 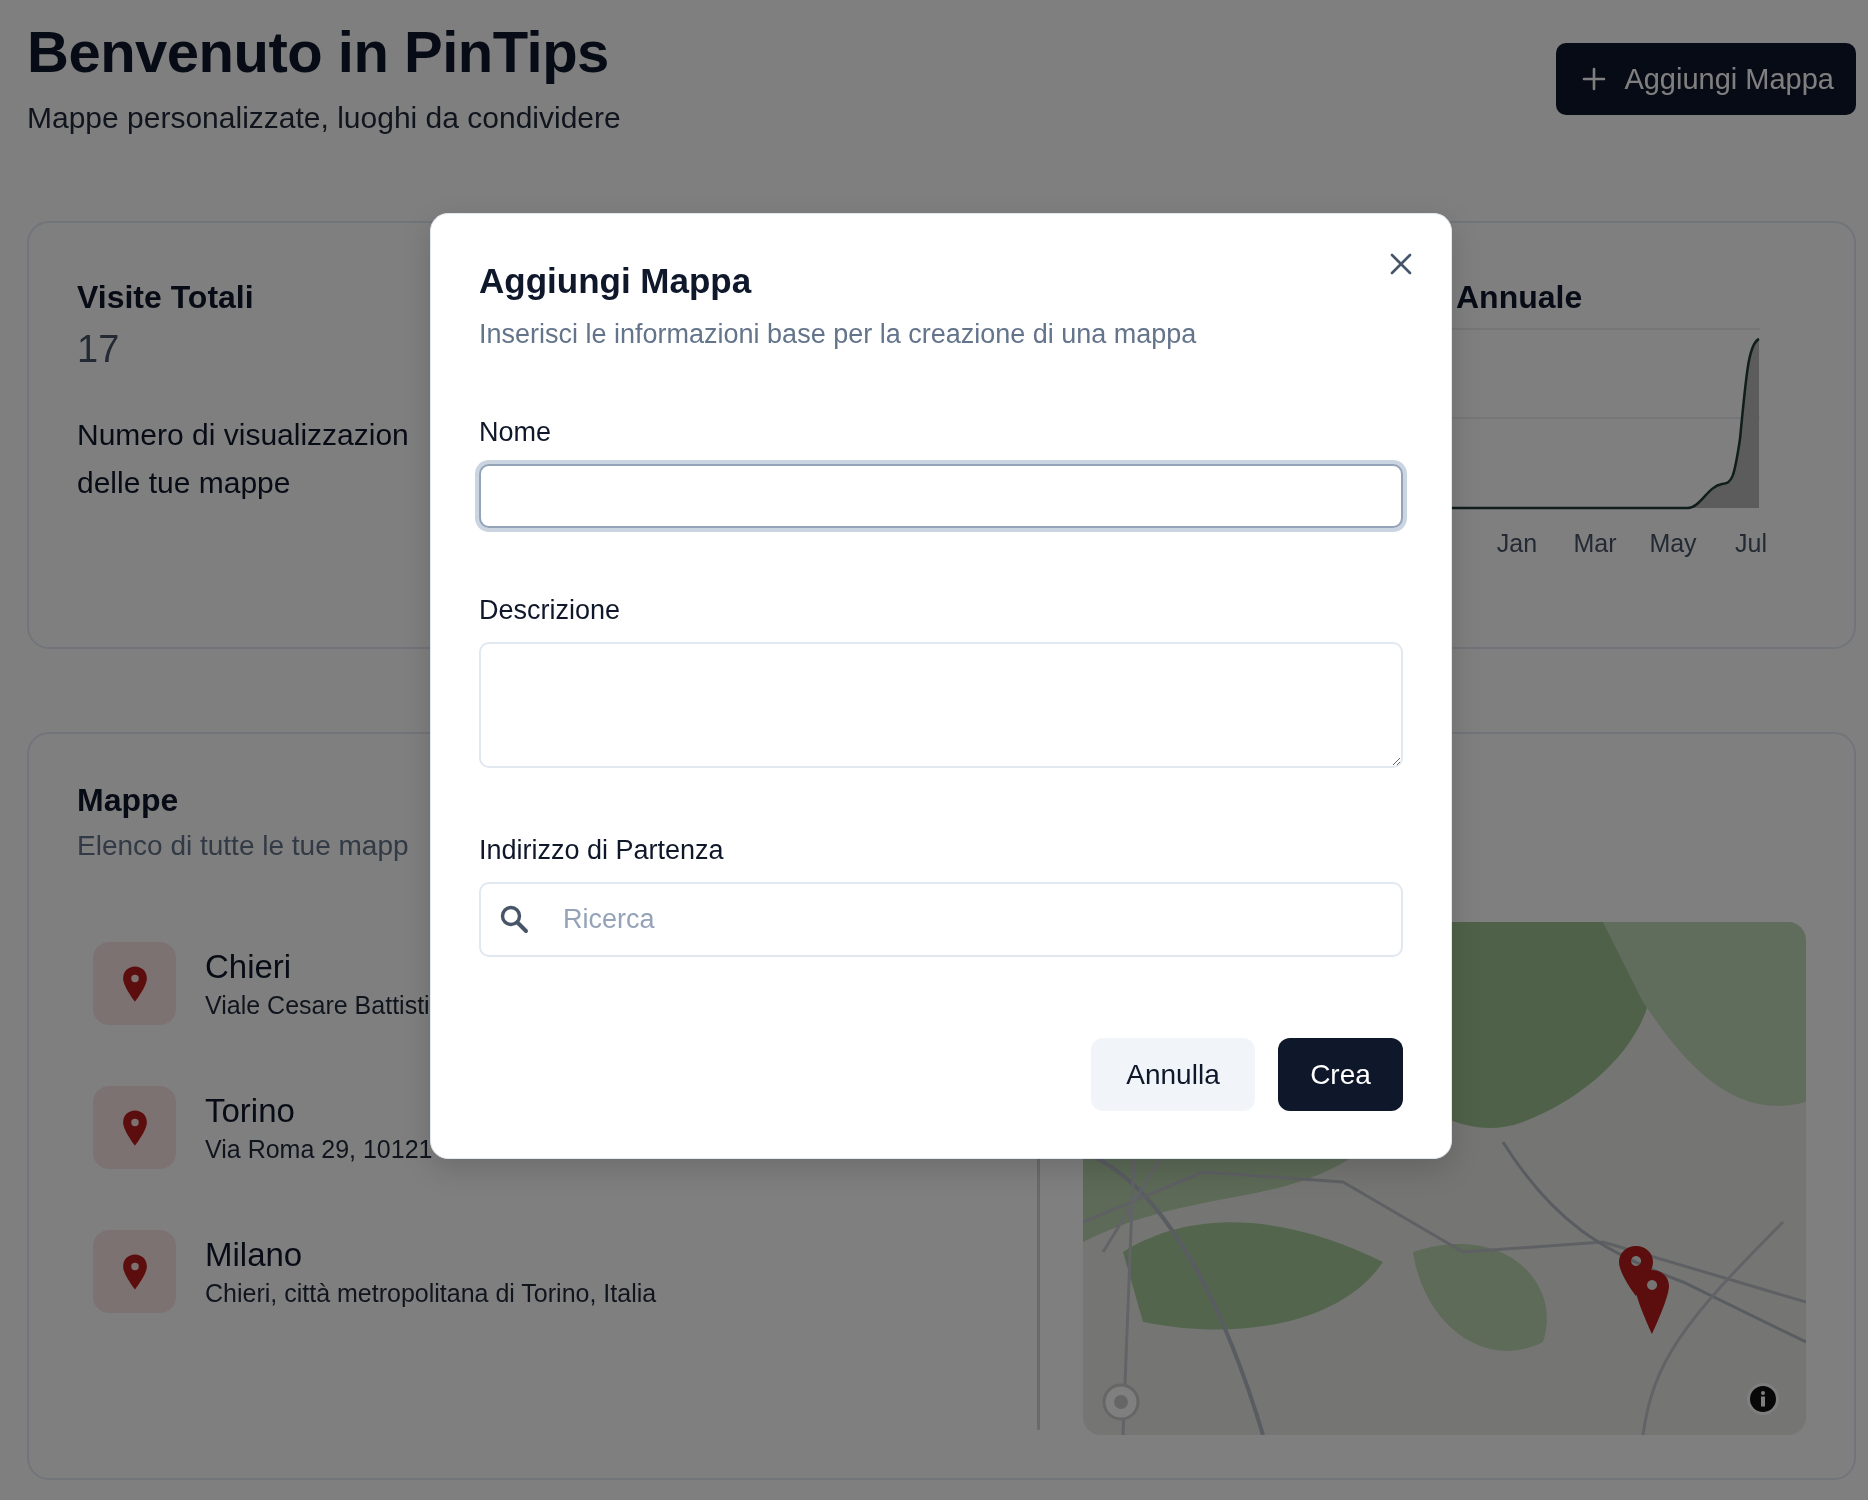 What do you see at coordinates (250, 1110) in the screenshot?
I see `map-name: Torino` at bounding box center [250, 1110].